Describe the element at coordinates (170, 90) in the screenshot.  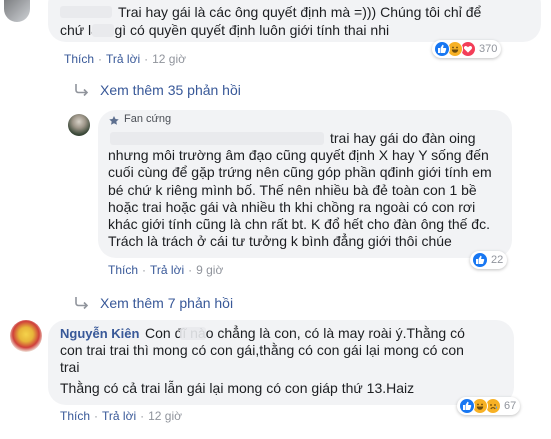
I see `view-more-replies-link: Xem thêm 35 phản hồi` at that location.